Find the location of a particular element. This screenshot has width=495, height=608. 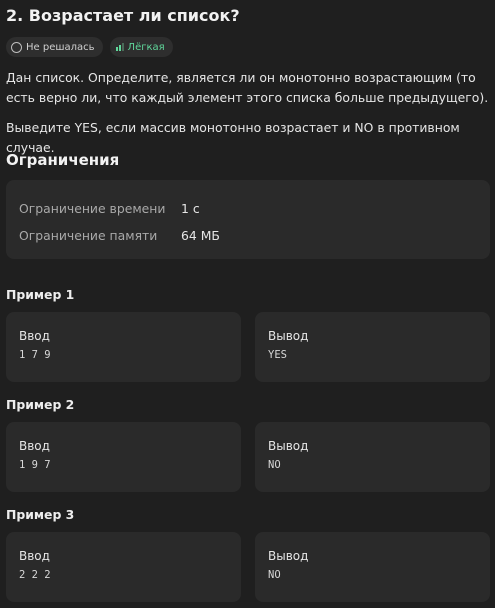

difficulty-badge: Лёгкая is located at coordinates (141, 47).